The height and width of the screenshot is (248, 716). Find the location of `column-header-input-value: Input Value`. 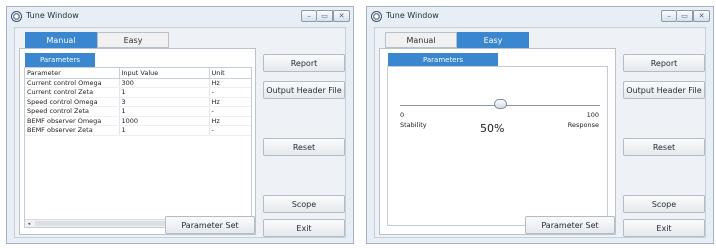

column-header-input-value: Input Value is located at coordinates (164, 73).